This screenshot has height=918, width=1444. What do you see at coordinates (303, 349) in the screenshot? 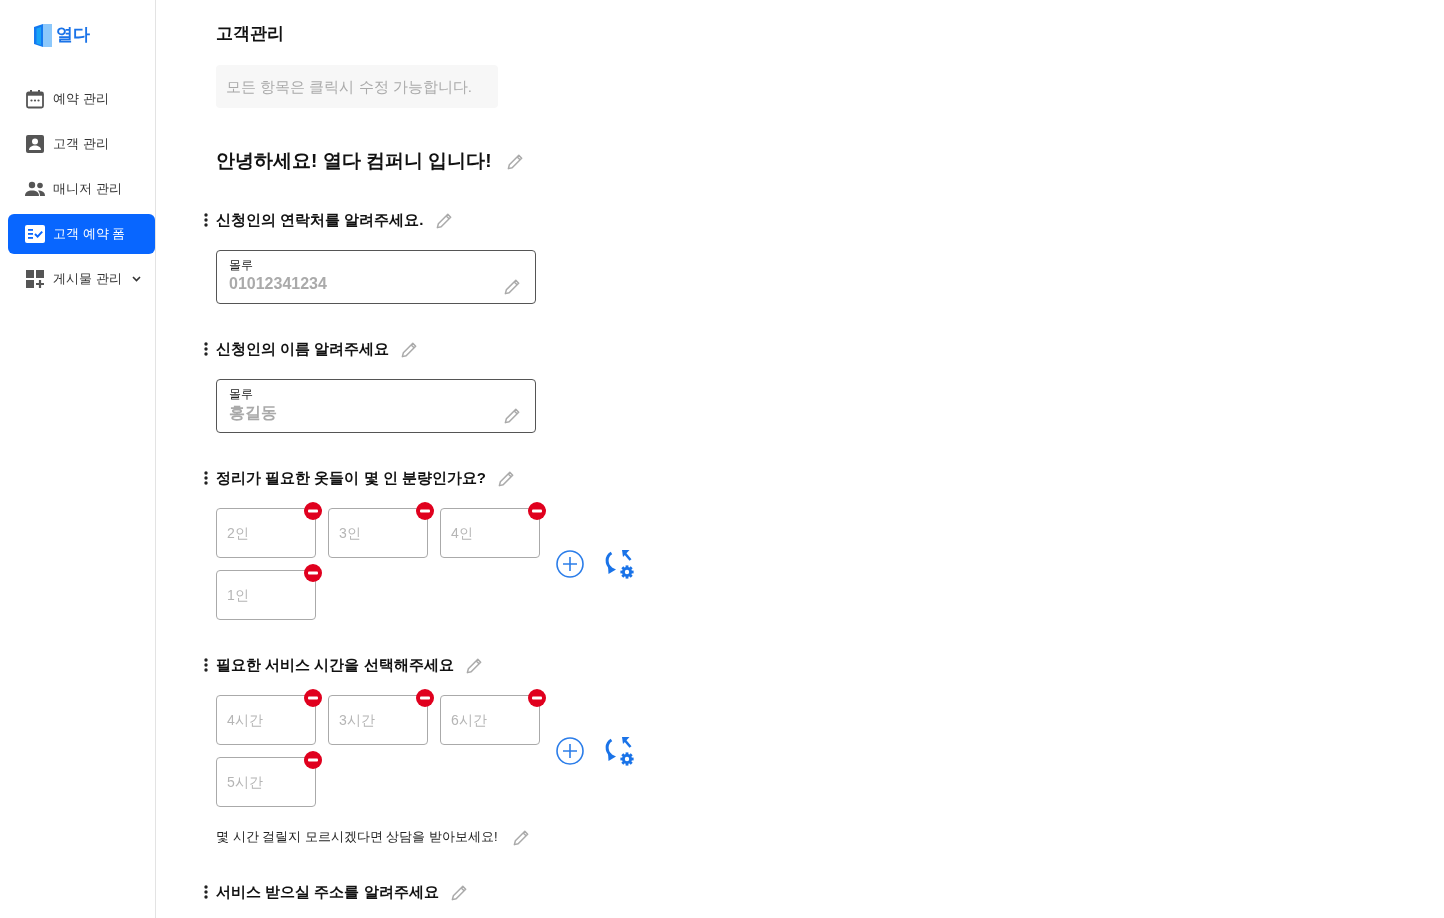
I see `question-label: 신청인의 이름 알려주세요` at bounding box center [303, 349].